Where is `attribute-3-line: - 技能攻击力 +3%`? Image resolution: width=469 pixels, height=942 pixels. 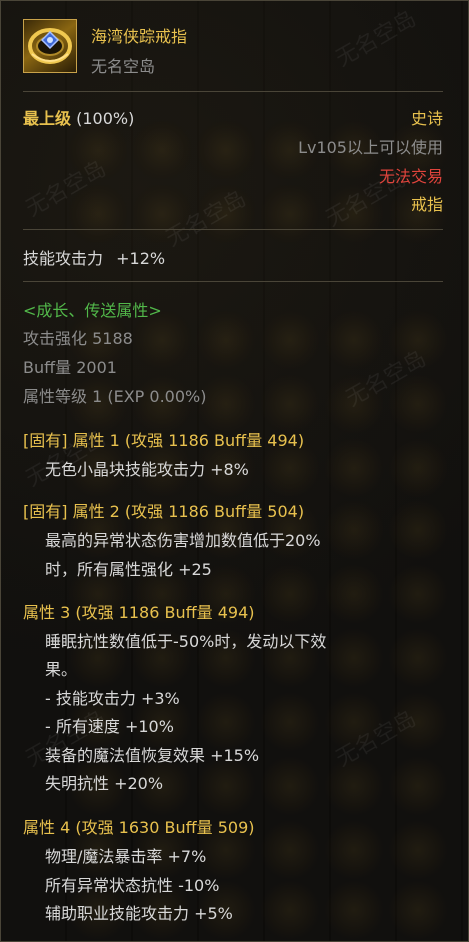 attribute-3-line: - 技能攻击力 +3% is located at coordinates (112, 698).